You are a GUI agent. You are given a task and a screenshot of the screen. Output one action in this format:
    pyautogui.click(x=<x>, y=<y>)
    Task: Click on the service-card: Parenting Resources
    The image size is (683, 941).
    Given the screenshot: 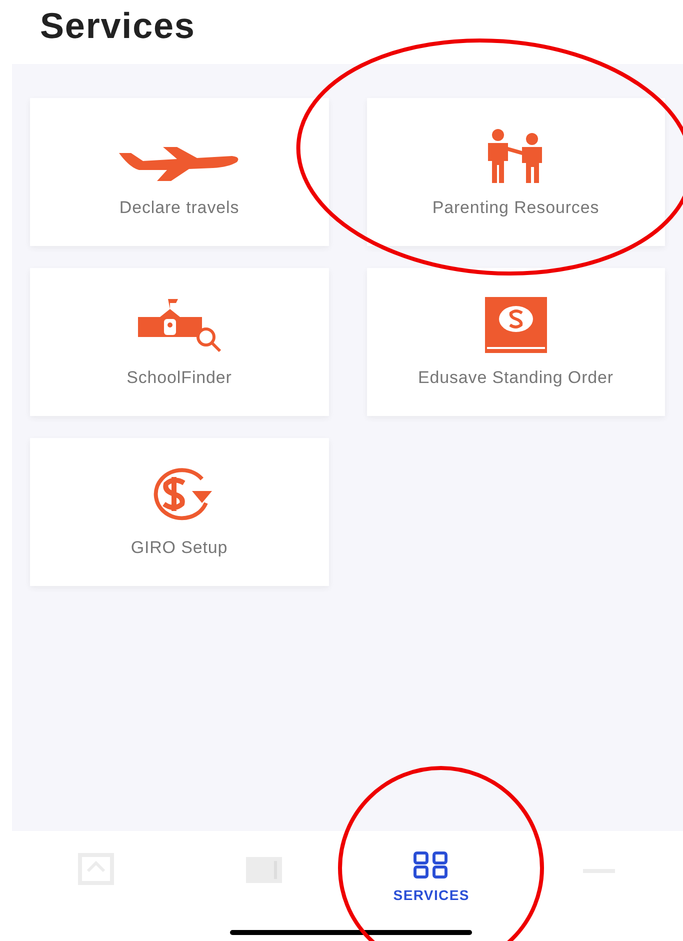 What is the action you would take?
    pyautogui.click(x=515, y=172)
    